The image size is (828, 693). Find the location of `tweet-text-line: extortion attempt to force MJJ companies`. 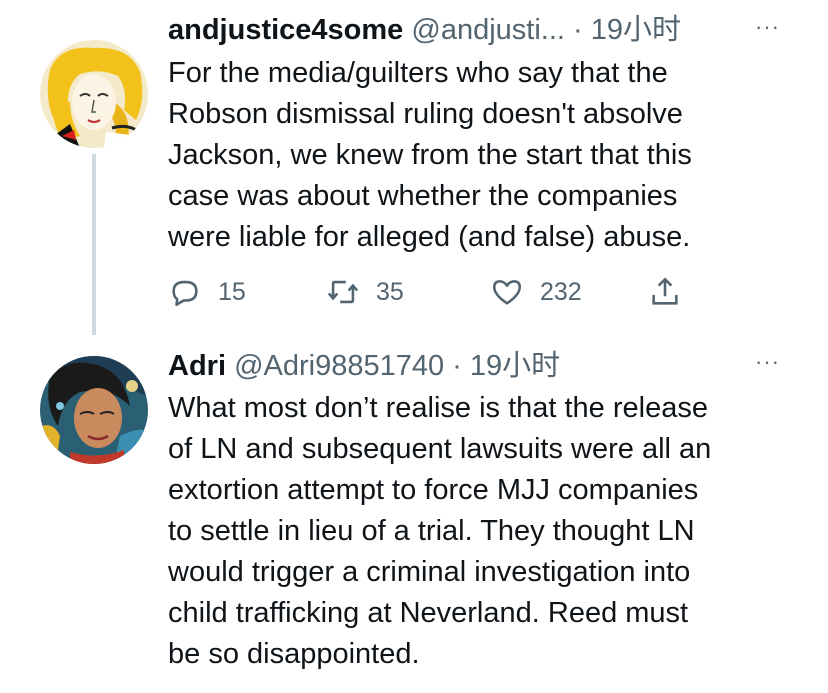

tweet-text-line: extortion attempt to force MJJ companies is located at coordinates (433, 490).